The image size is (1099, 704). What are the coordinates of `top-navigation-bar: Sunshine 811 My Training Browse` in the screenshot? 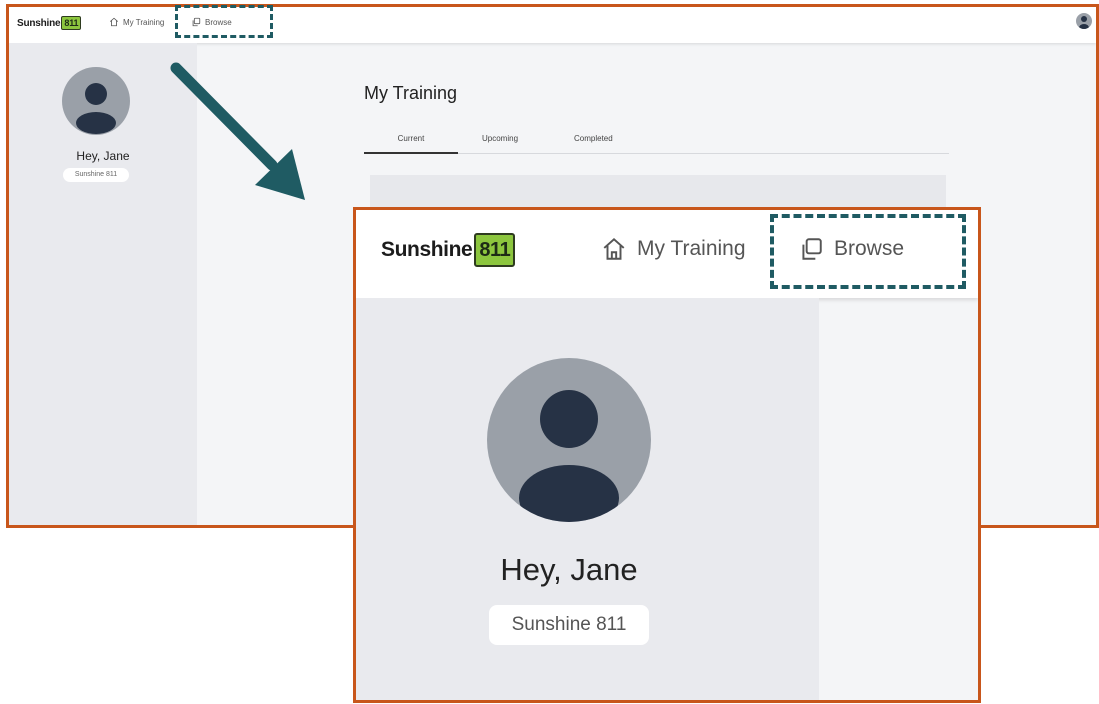 It's located at (552, 25).